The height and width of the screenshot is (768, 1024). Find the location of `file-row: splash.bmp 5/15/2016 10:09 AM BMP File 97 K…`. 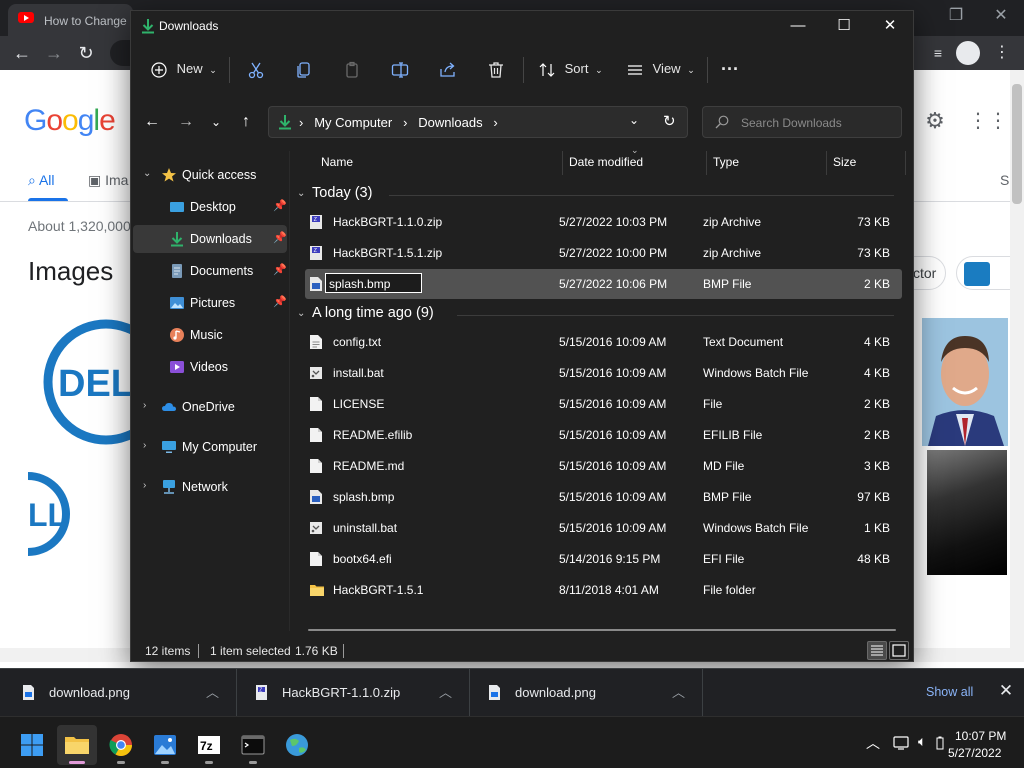

file-row: splash.bmp 5/15/2016 10:09 AM BMP File 97 K… is located at coordinates (603, 497).